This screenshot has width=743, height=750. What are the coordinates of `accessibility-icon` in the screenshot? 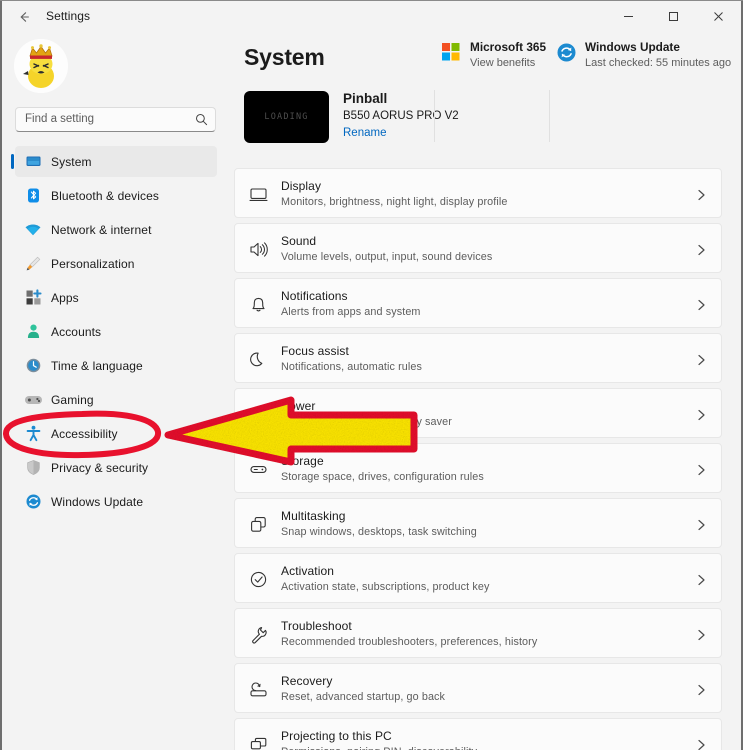 It's located at (33, 434).